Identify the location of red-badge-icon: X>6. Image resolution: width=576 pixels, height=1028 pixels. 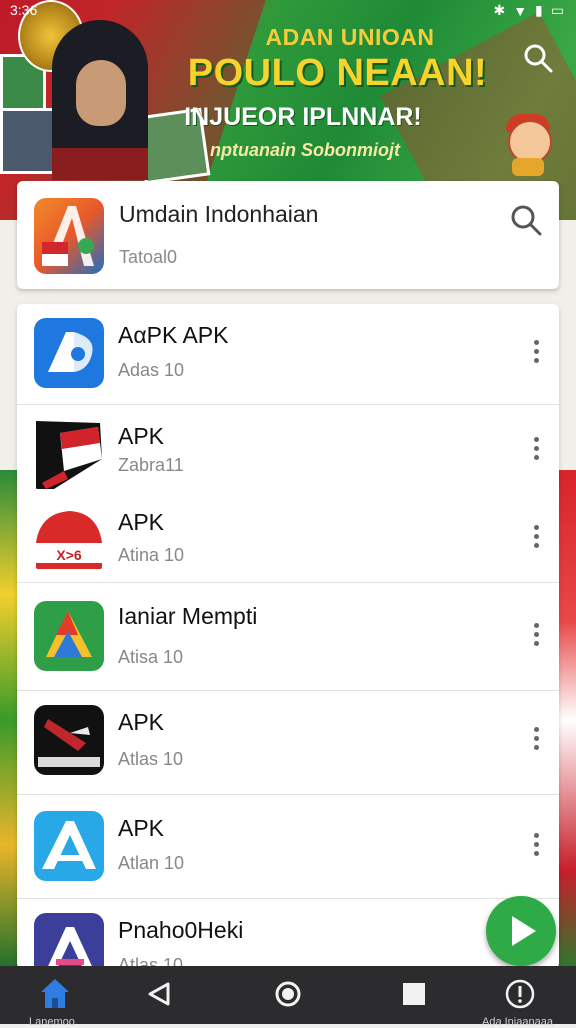
(69, 538).